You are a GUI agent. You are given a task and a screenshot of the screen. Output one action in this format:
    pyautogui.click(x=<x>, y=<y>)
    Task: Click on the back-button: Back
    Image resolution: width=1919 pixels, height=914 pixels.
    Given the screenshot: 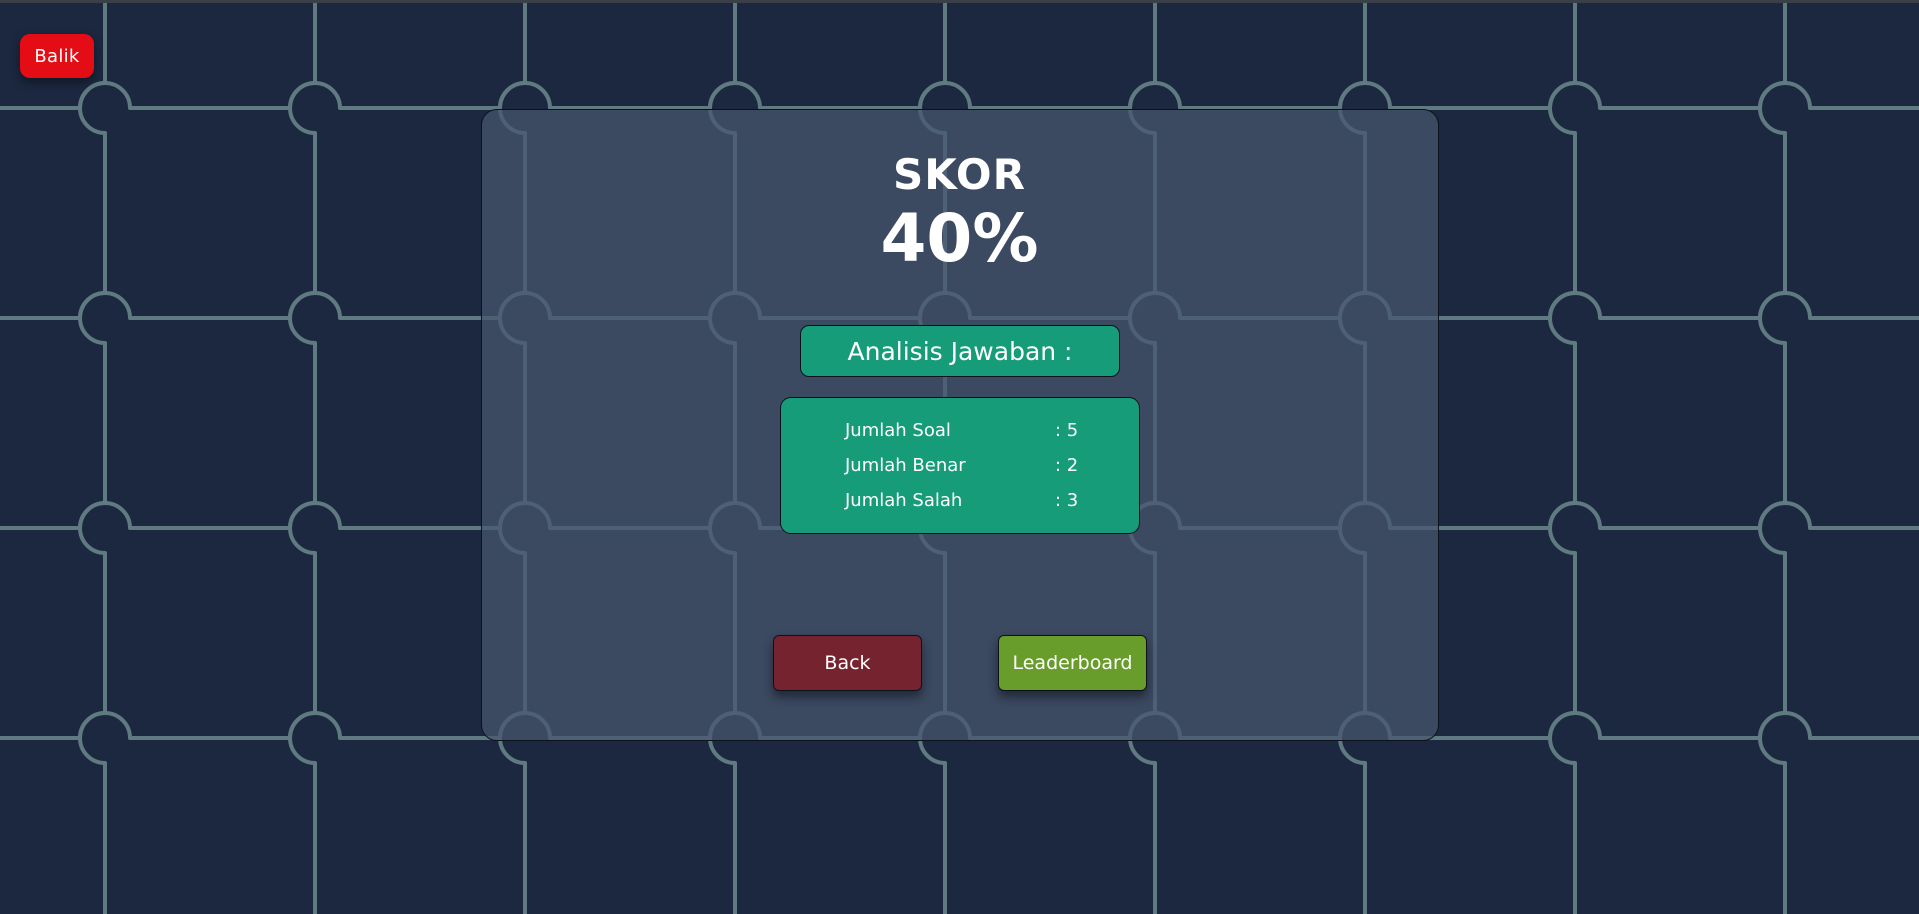 What is the action you would take?
    pyautogui.click(x=847, y=663)
    